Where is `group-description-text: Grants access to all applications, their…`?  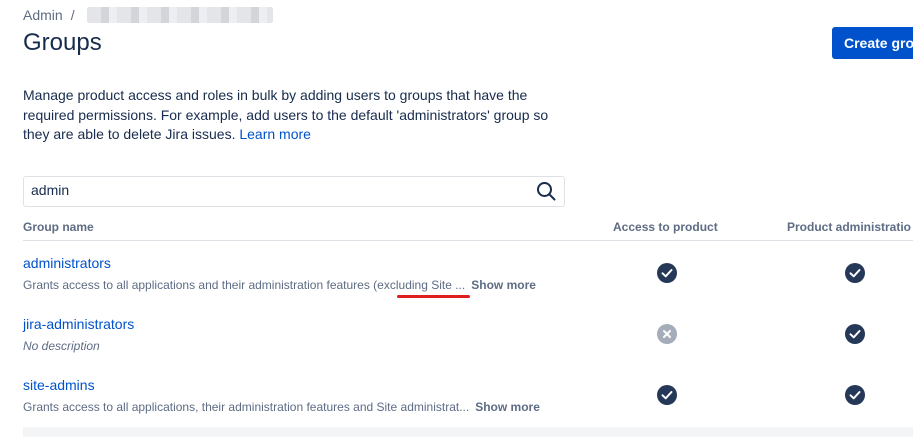 group-description-text: Grants access to all applications, their… is located at coordinates (246, 407).